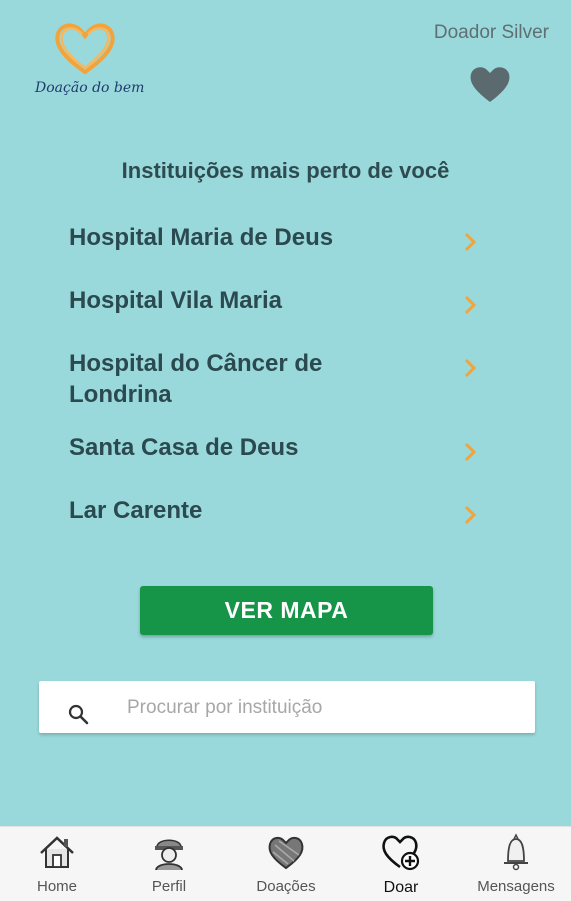 Image resolution: width=571 pixels, height=901 pixels. What do you see at coordinates (85, 49) in the screenshot?
I see `logo-heart-icon` at bounding box center [85, 49].